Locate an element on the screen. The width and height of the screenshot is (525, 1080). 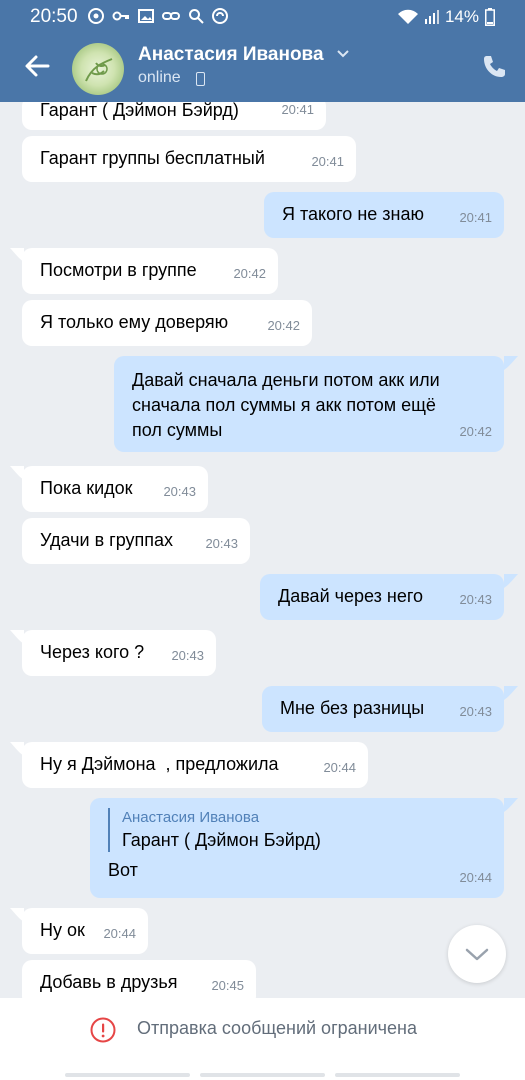
wifi-icon is located at coordinates (407, 16).